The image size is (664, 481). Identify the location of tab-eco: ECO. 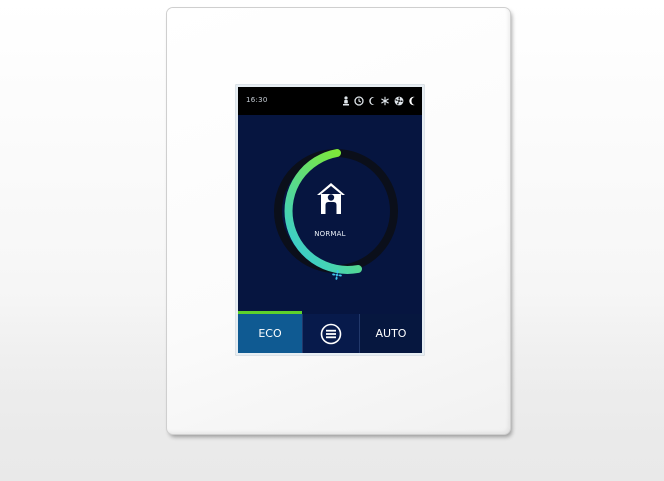
(270, 333).